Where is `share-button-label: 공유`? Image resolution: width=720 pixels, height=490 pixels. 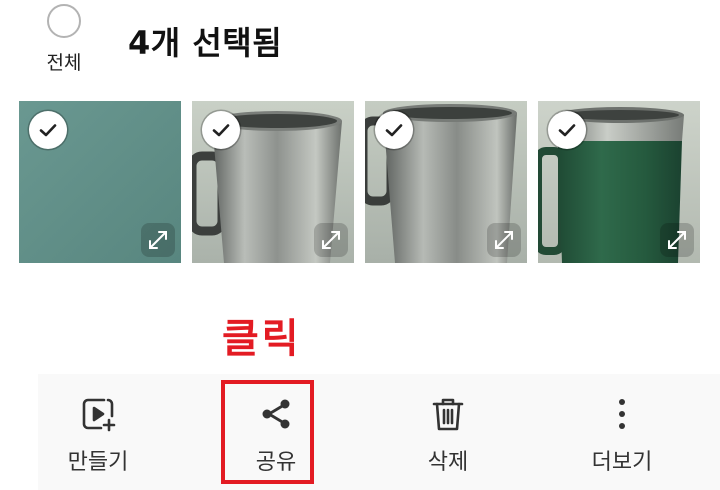 share-button-label: 공유 is located at coordinates (276, 462).